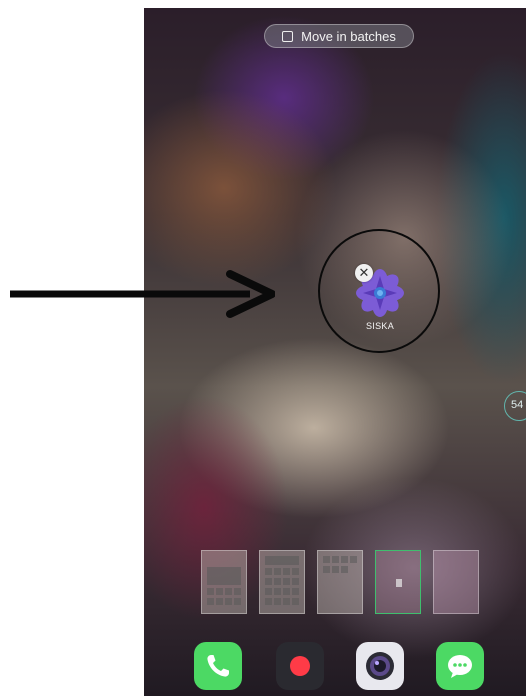  Describe the element at coordinates (142, 294) in the screenshot. I see `arrow-annotation` at that location.